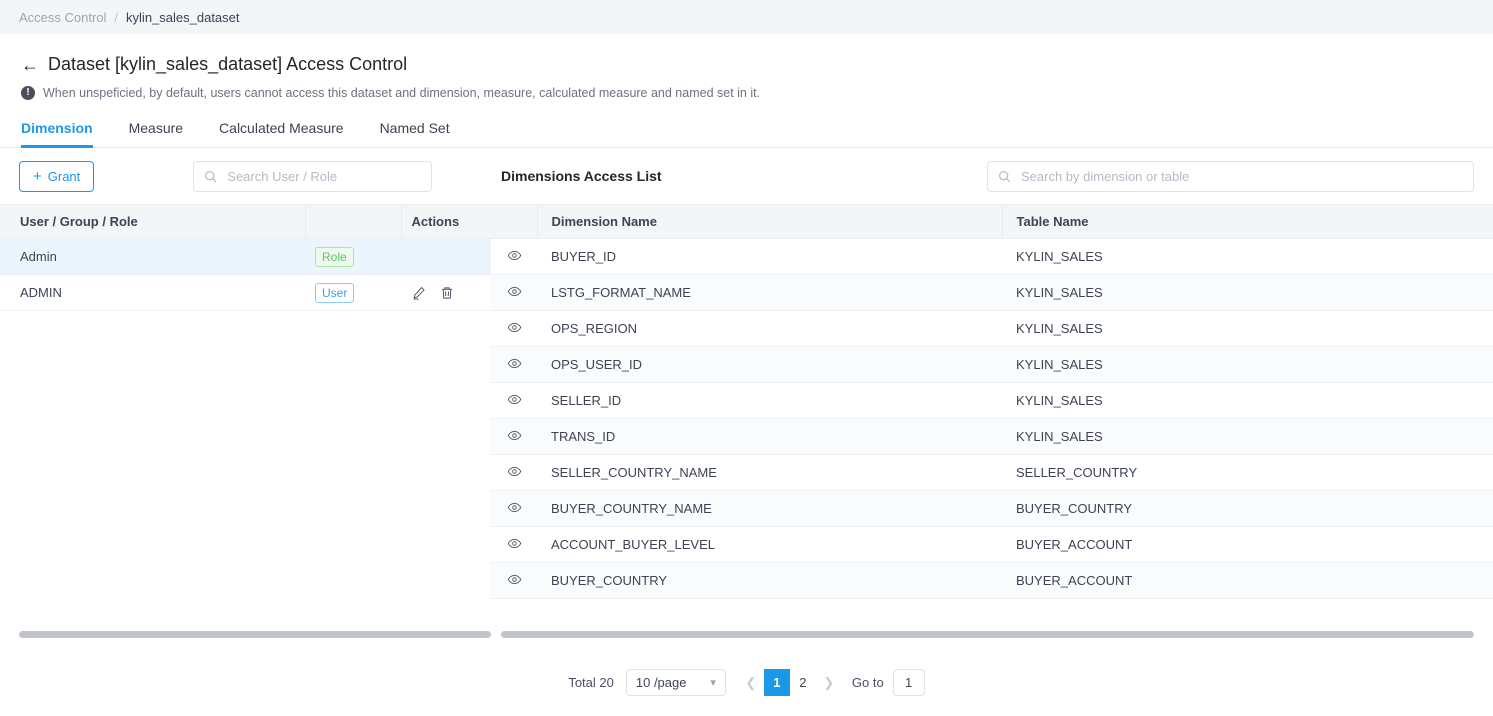 Image resolution: width=1493 pixels, height=716 pixels. Describe the element at coordinates (152, 292) in the screenshot. I see `user-name-cell: ADMIN` at that location.